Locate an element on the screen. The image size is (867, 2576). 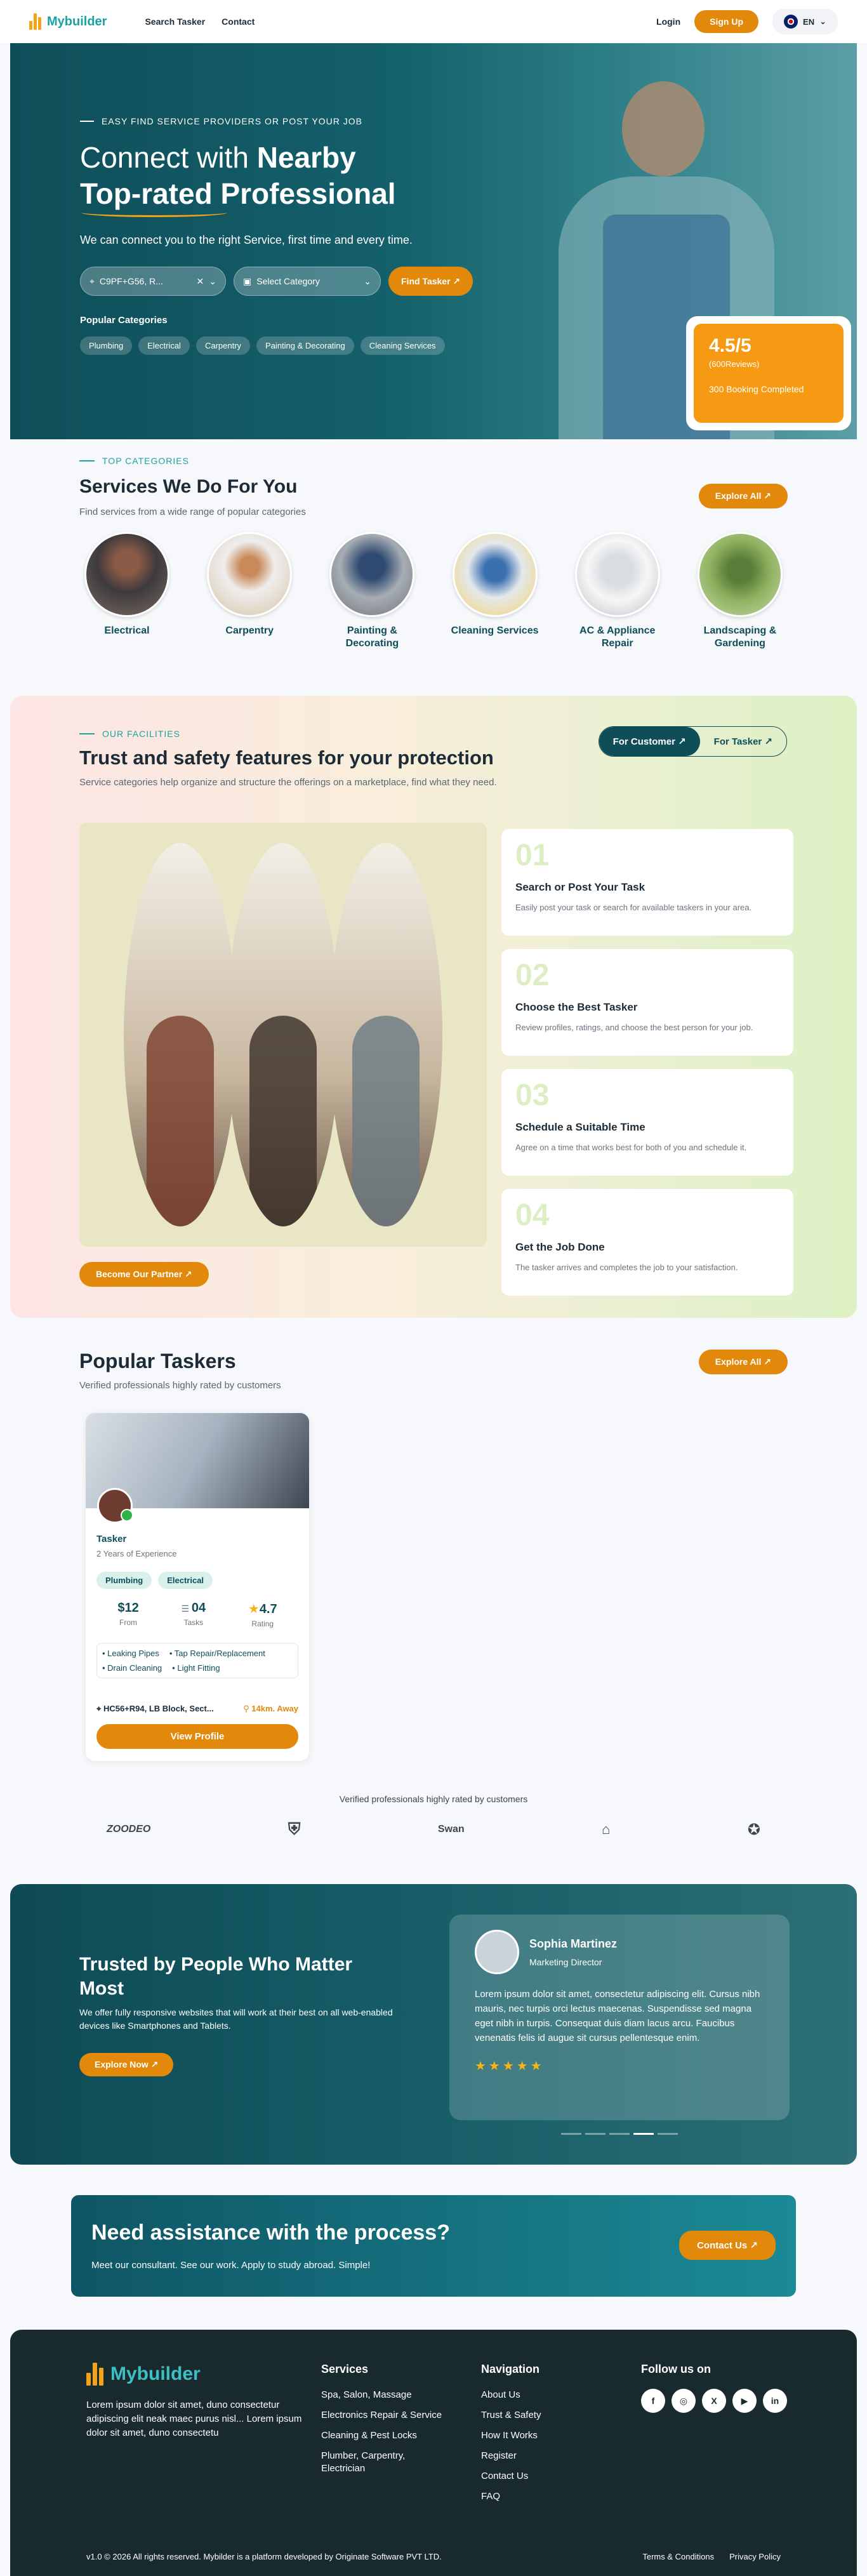
tasker-chip: Electrical is located at coordinates (186, 1580).